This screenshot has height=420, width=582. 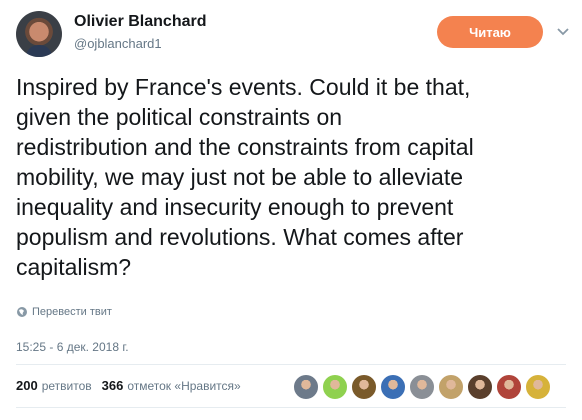 What do you see at coordinates (27, 385) in the screenshot?
I see `retweets-count: 200` at bounding box center [27, 385].